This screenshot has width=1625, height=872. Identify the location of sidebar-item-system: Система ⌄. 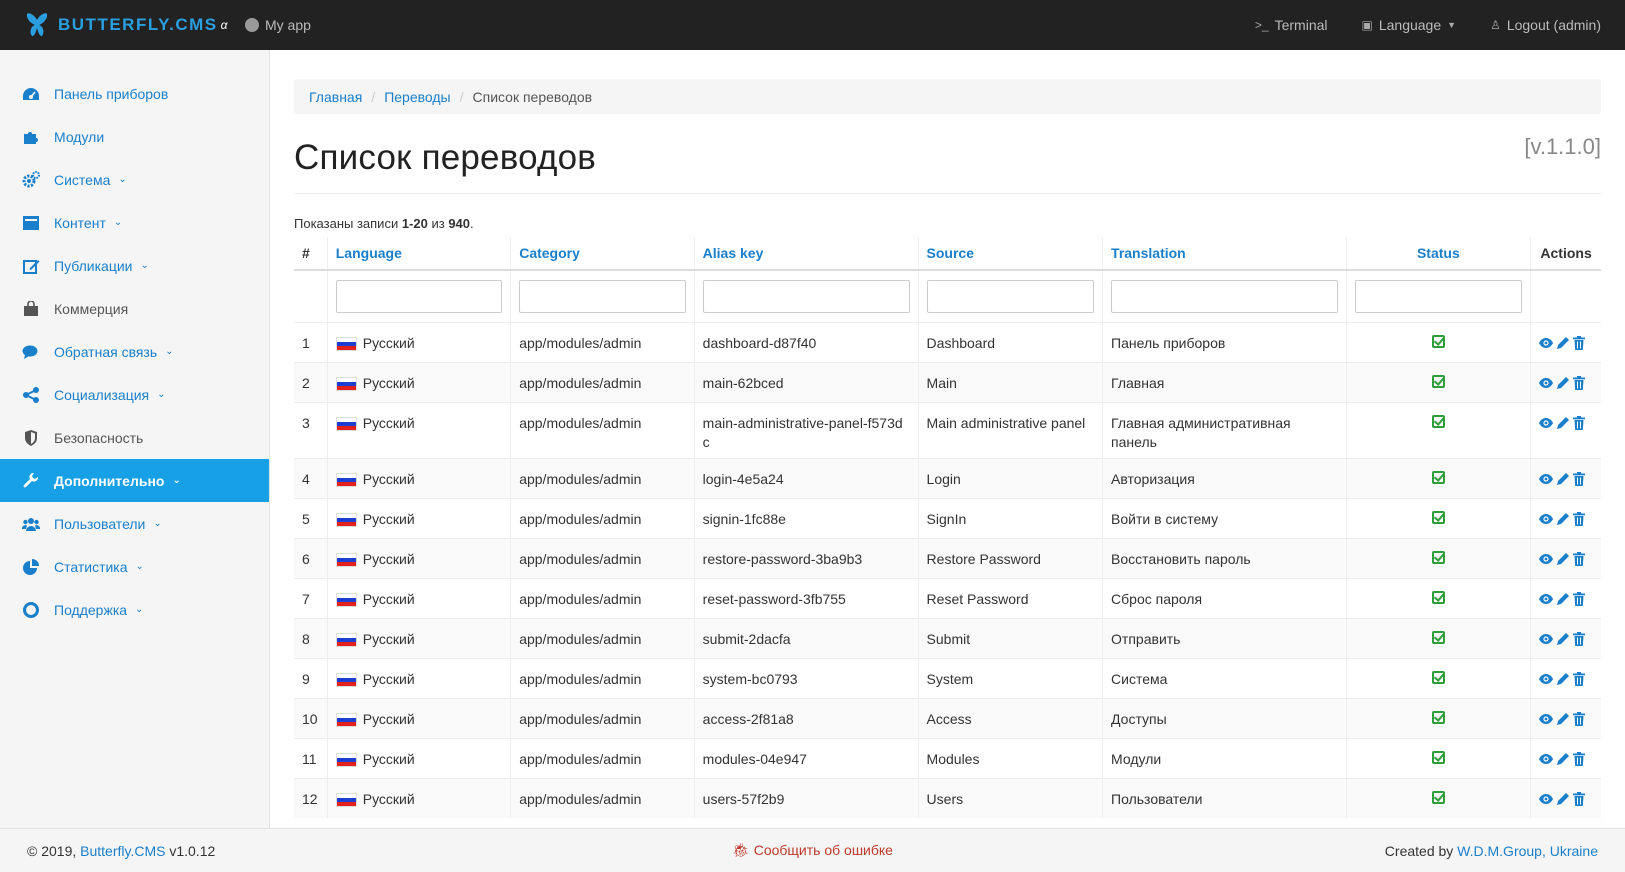
(134, 179).